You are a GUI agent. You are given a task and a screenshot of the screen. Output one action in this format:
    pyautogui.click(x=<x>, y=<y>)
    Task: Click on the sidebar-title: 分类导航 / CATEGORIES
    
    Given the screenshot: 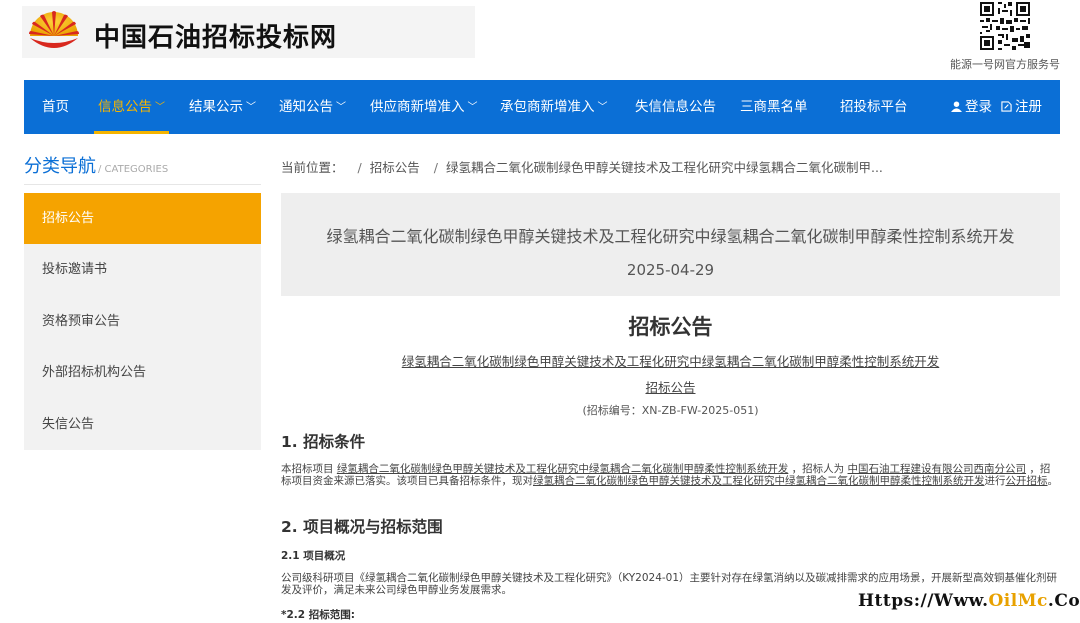 What is the action you would take?
    pyautogui.click(x=96, y=165)
    